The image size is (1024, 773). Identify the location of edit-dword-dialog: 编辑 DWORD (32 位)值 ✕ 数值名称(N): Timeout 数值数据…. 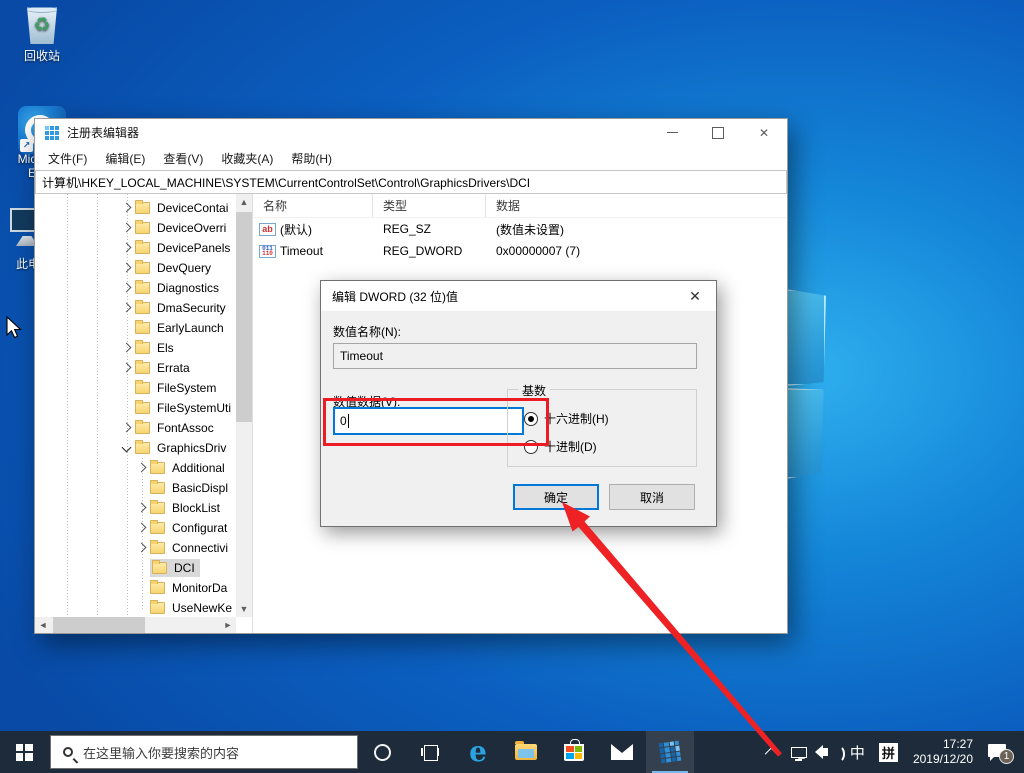
(518, 403).